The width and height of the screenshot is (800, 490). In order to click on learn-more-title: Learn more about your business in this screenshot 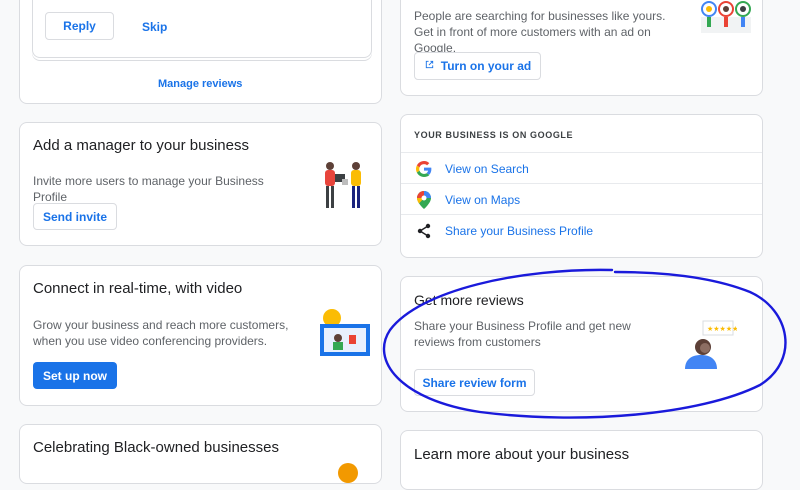, I will do `click(522, 454)`.